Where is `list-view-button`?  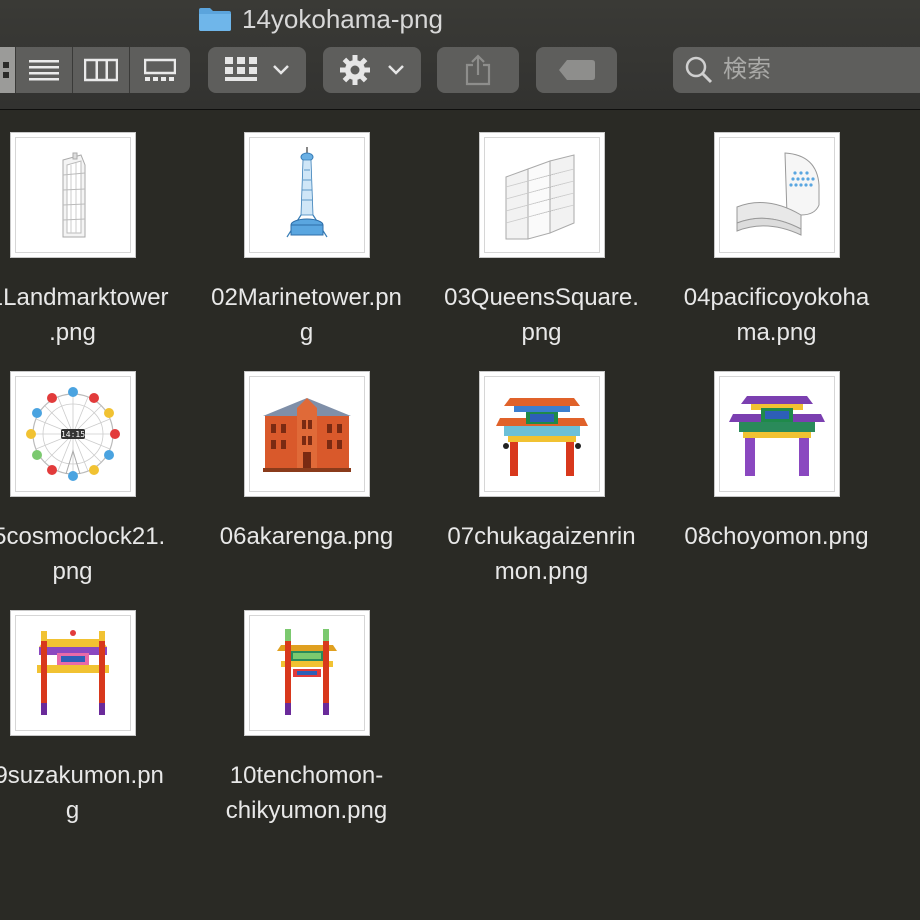
list-view-button is located at coordinates (44, 70).